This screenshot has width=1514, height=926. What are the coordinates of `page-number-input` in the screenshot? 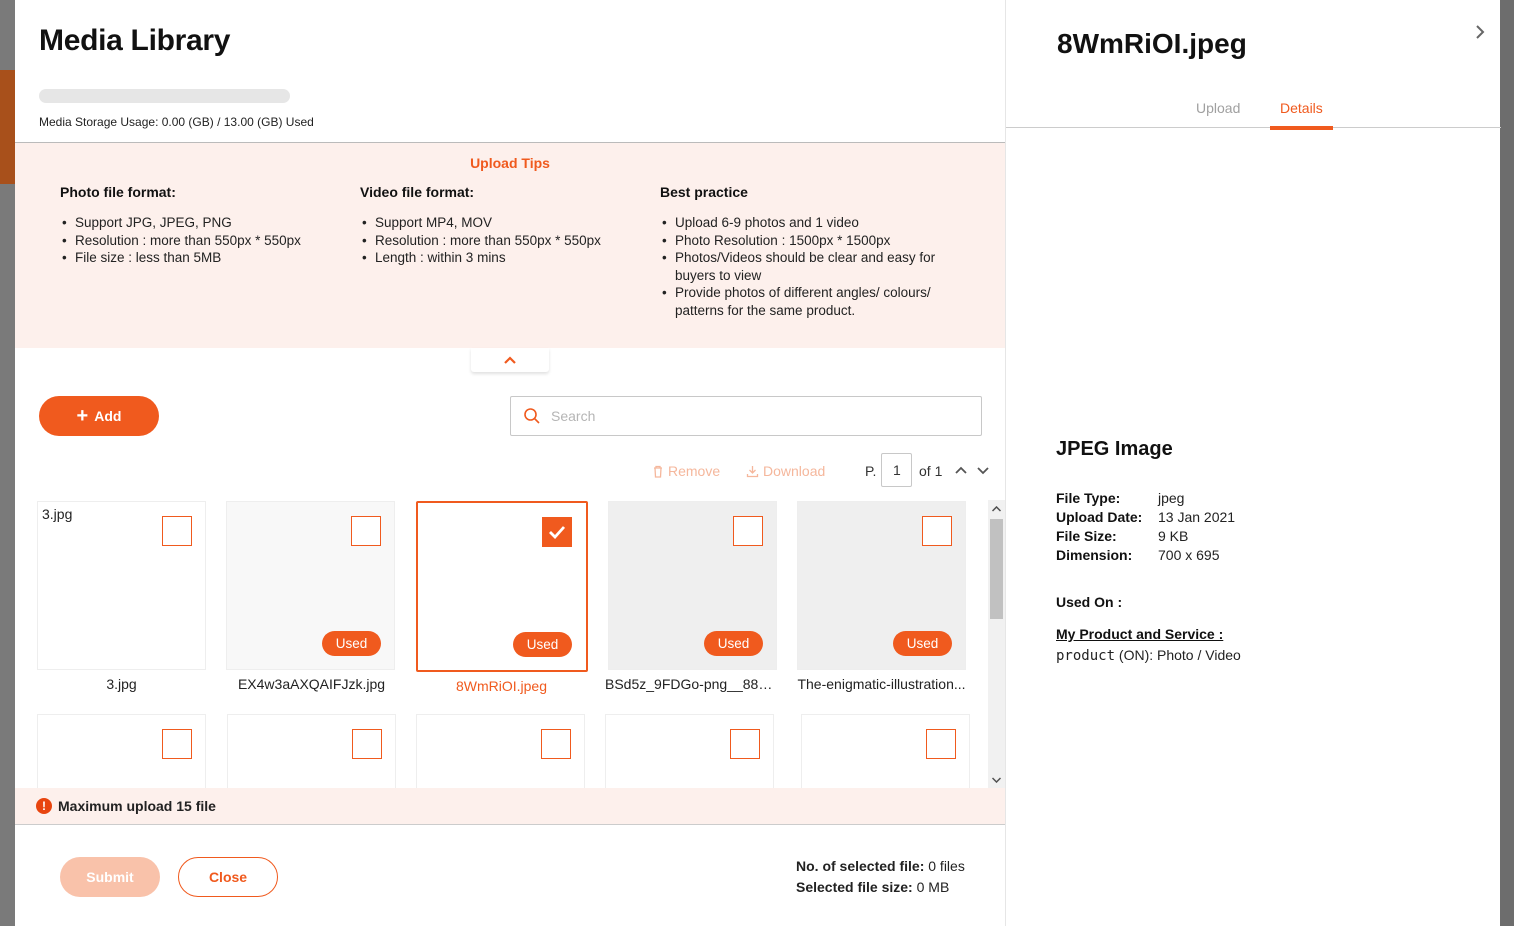 It's located at (896, 470).